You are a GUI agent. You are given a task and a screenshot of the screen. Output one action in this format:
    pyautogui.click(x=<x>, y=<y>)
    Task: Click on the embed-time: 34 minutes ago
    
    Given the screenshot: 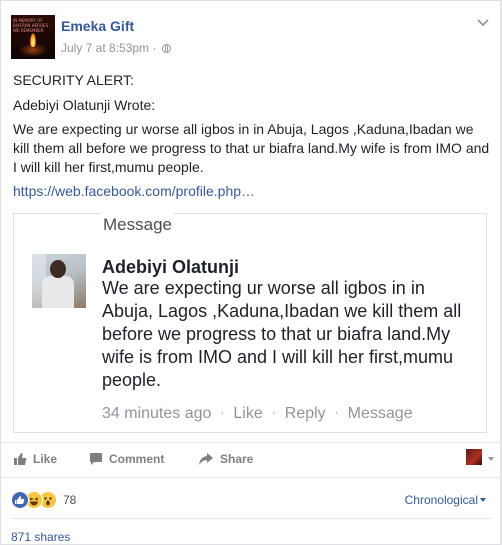 What is the action you would take?
    pyautogui.click(x=157, y=413)
    